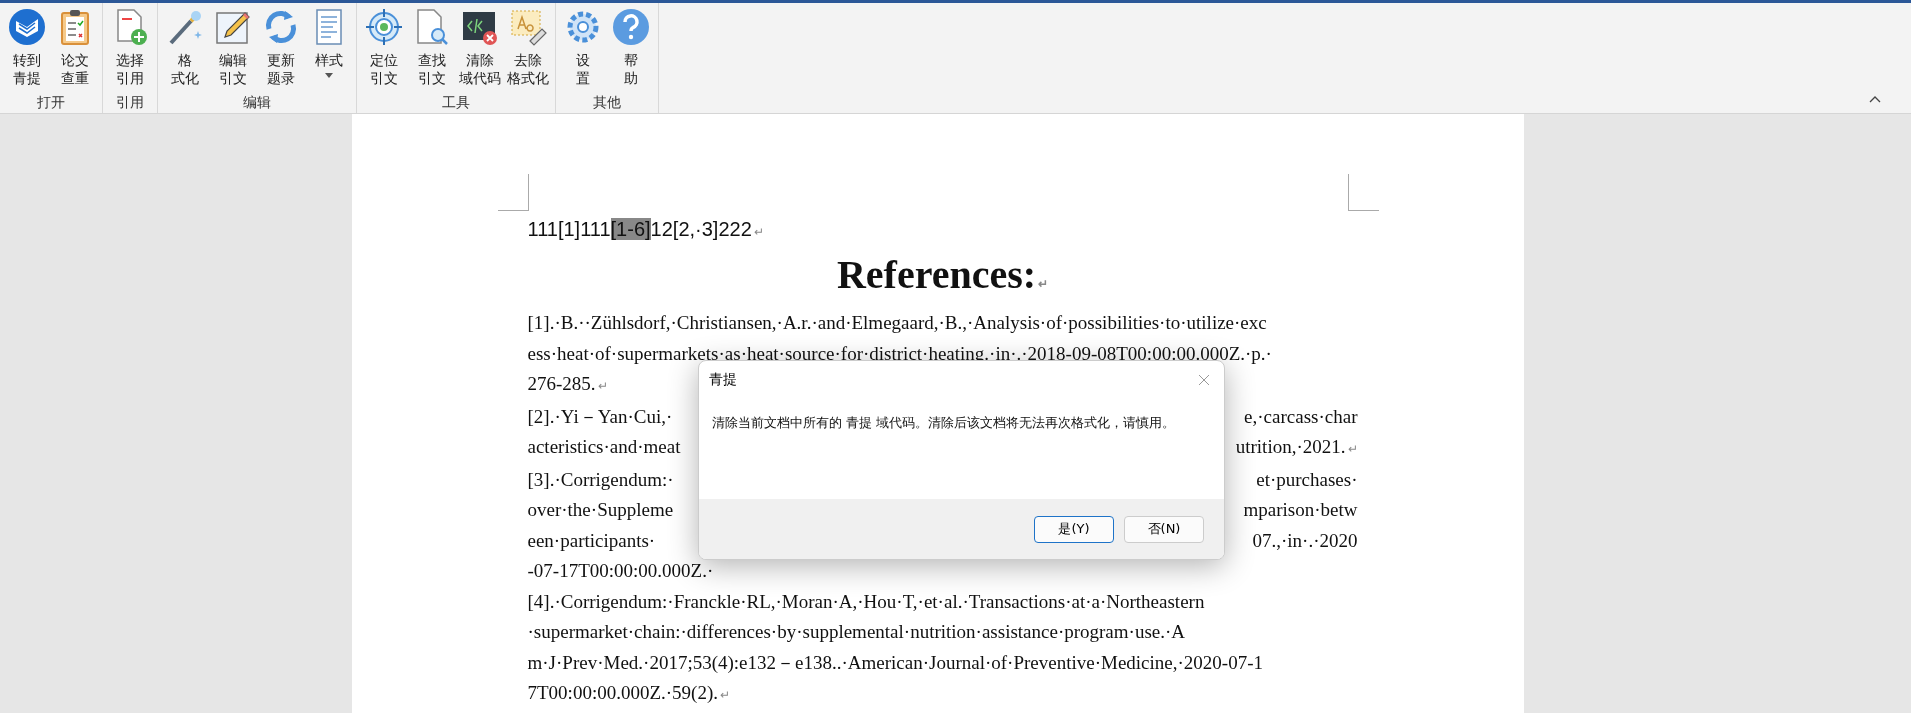  Describe the element at coordinates (604, 447) in the screenshot. I see `reference-text: acteristics·and·meat` at that location.